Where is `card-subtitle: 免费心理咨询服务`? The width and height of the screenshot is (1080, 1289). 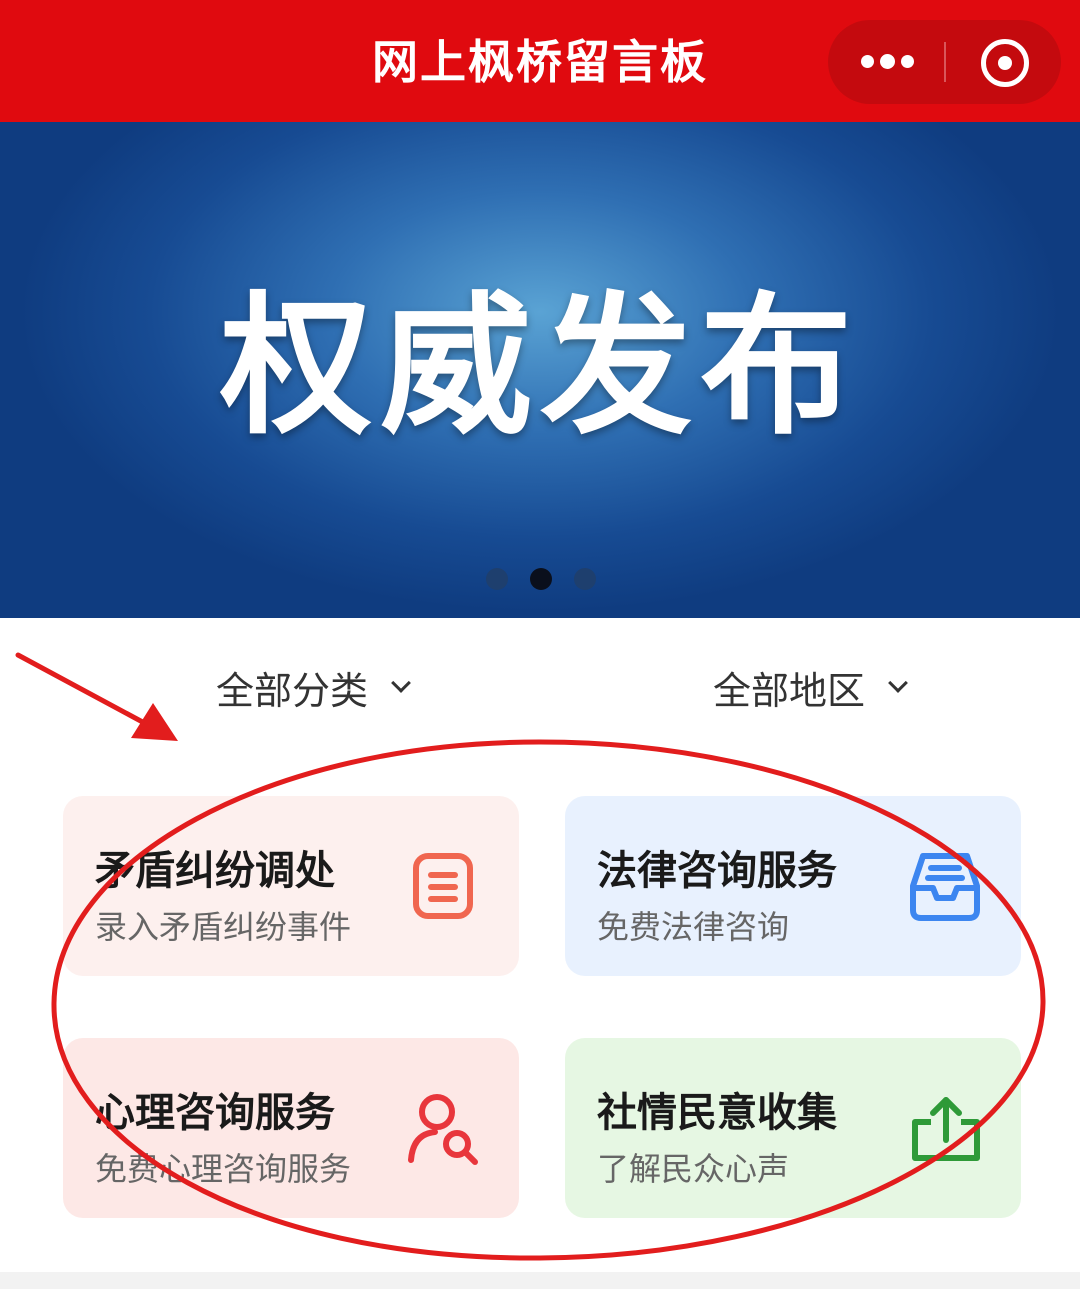
card-subtitle: 免费心理咨询服务 is located at coordinates (223, 1169).